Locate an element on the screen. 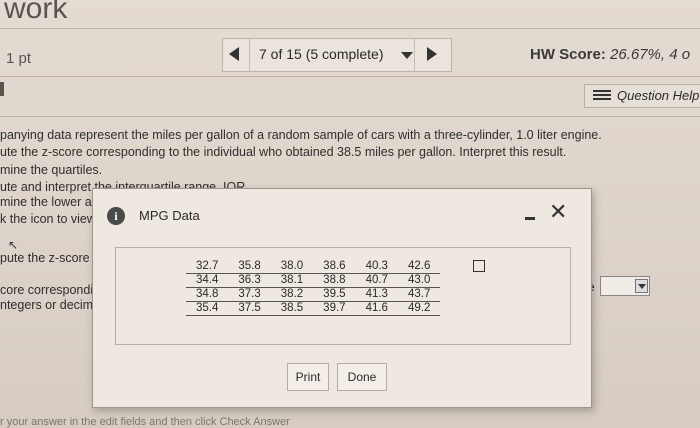 The height and width of the screenshot is (428, 700). previous-question-icon is located at coordinates (234, 54).